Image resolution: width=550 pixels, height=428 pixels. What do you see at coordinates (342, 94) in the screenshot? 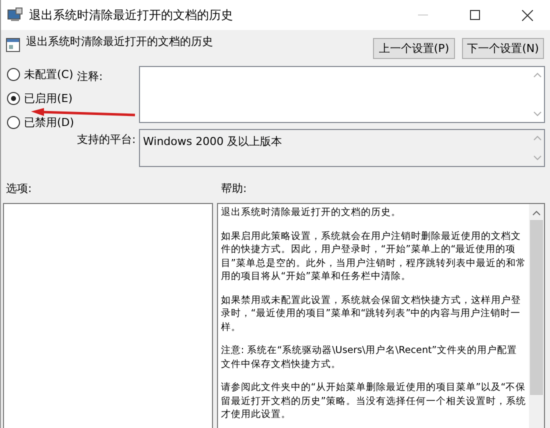
I see `comment-field` at bounding box center [342, 94].